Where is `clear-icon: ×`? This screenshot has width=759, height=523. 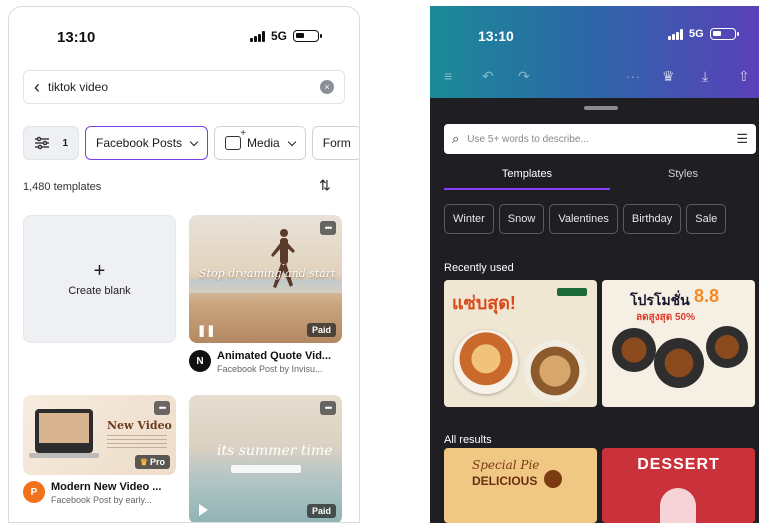
clear-icon: × is located at coordinates (327, 87).